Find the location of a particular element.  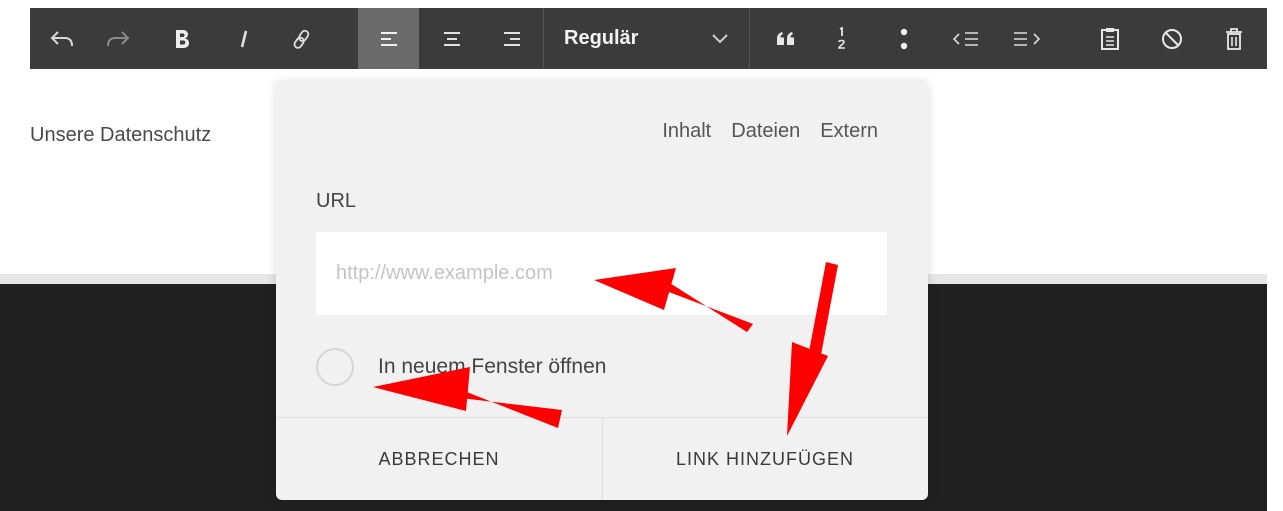

align-left-icon is located at coordinates (388, 38).